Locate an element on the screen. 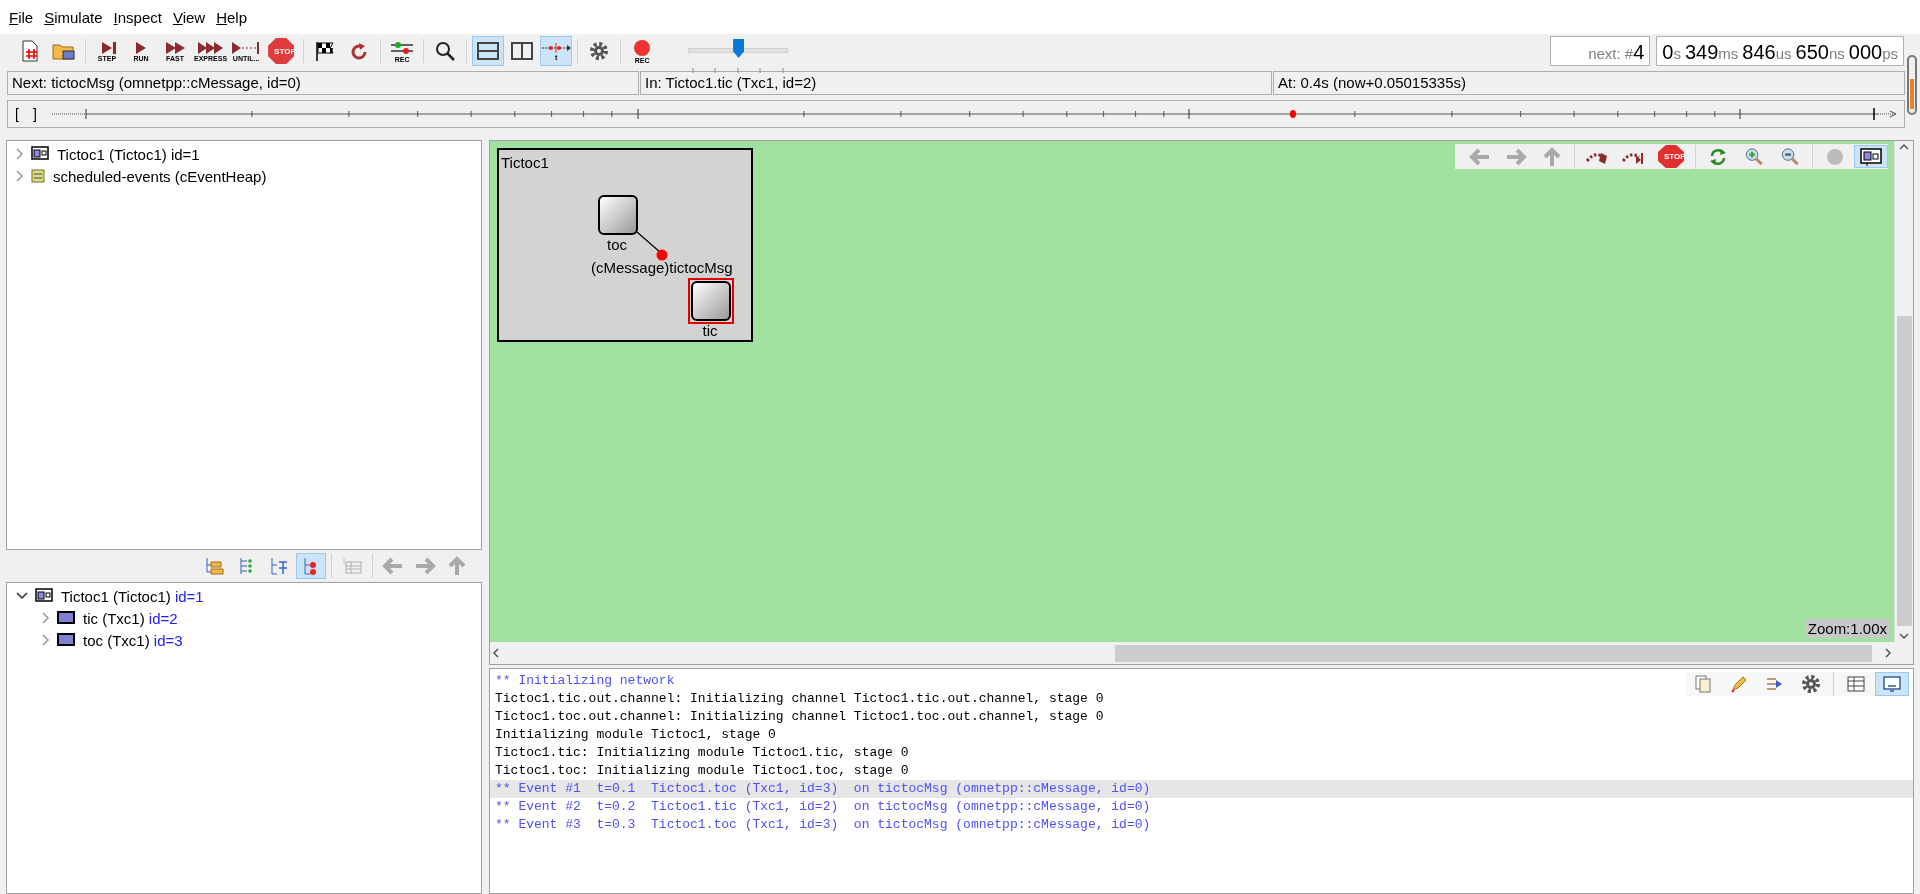  play-icon is located at coordinates (141, 47).